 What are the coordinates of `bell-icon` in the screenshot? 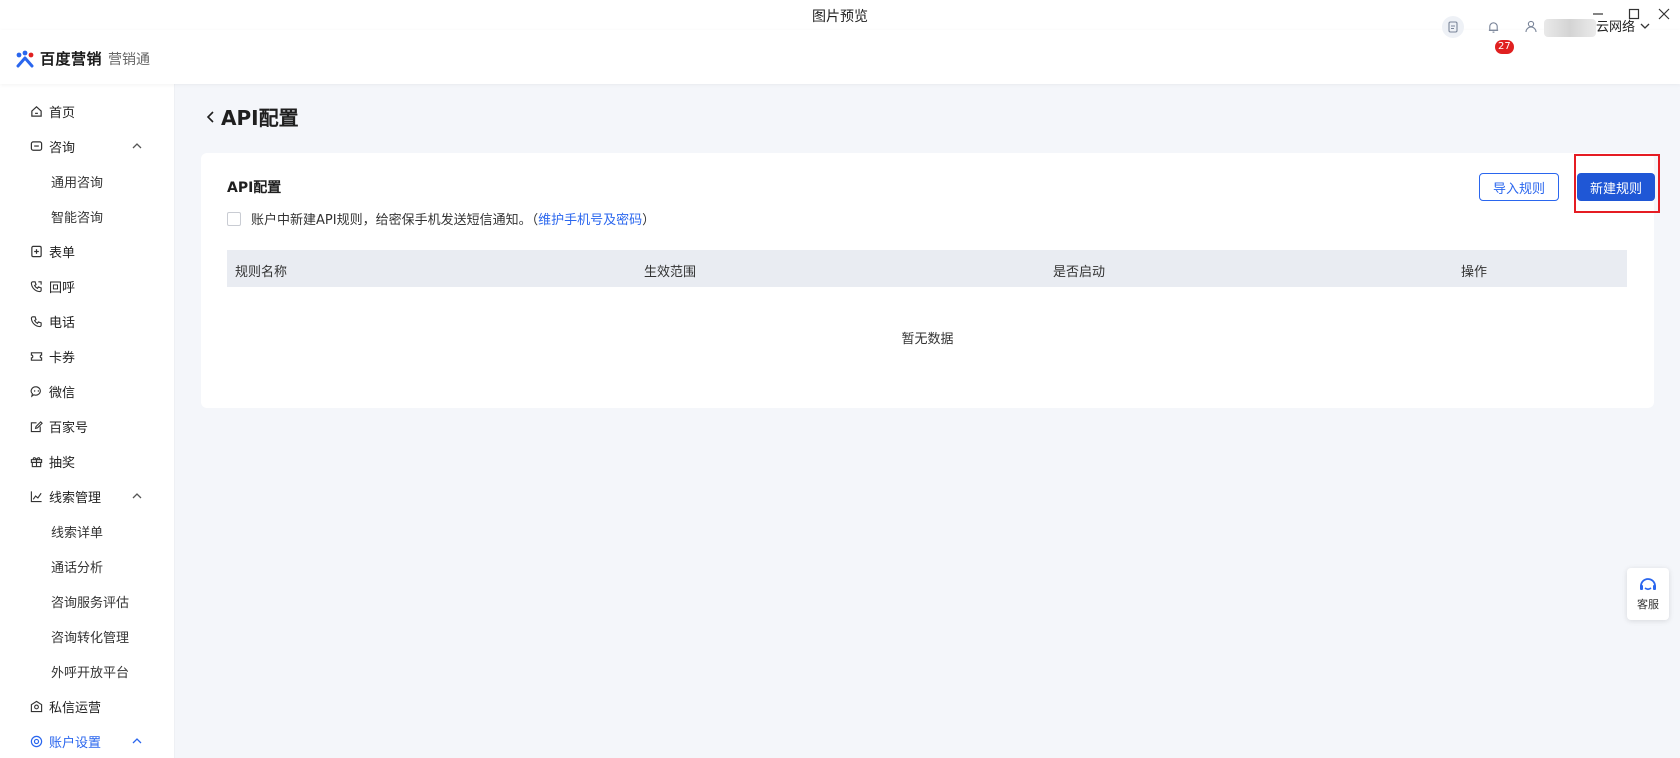 It's located at (1493, 27).